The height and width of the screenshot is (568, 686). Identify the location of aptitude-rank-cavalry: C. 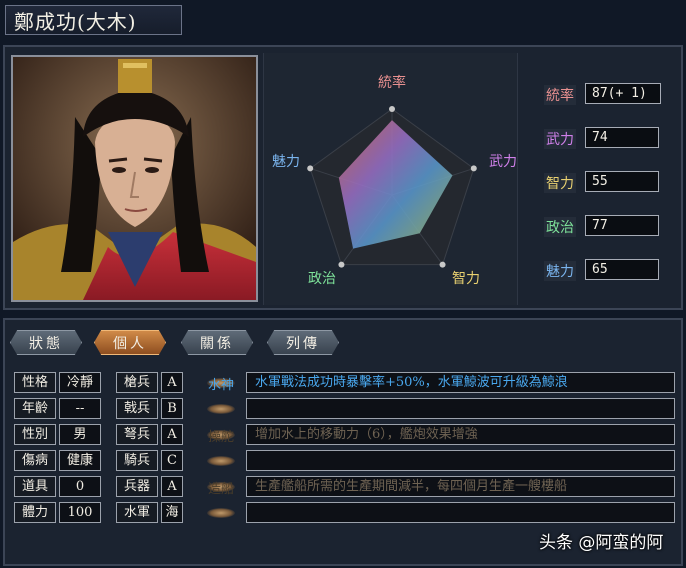
(172, 460).